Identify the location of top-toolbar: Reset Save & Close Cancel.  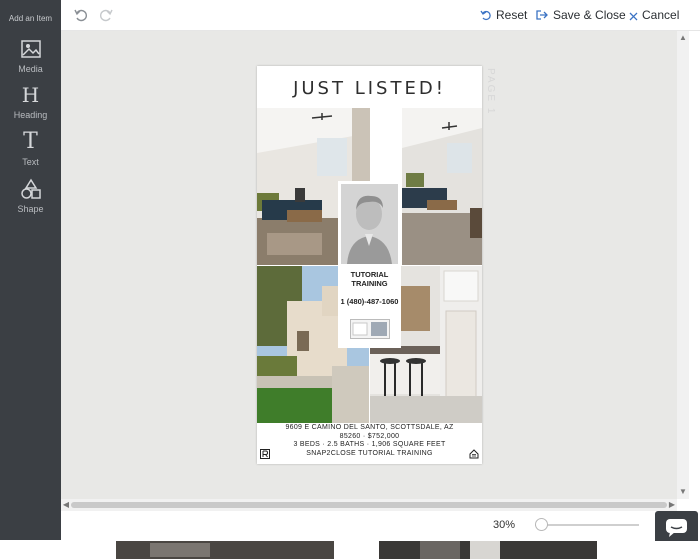
(380, 15).